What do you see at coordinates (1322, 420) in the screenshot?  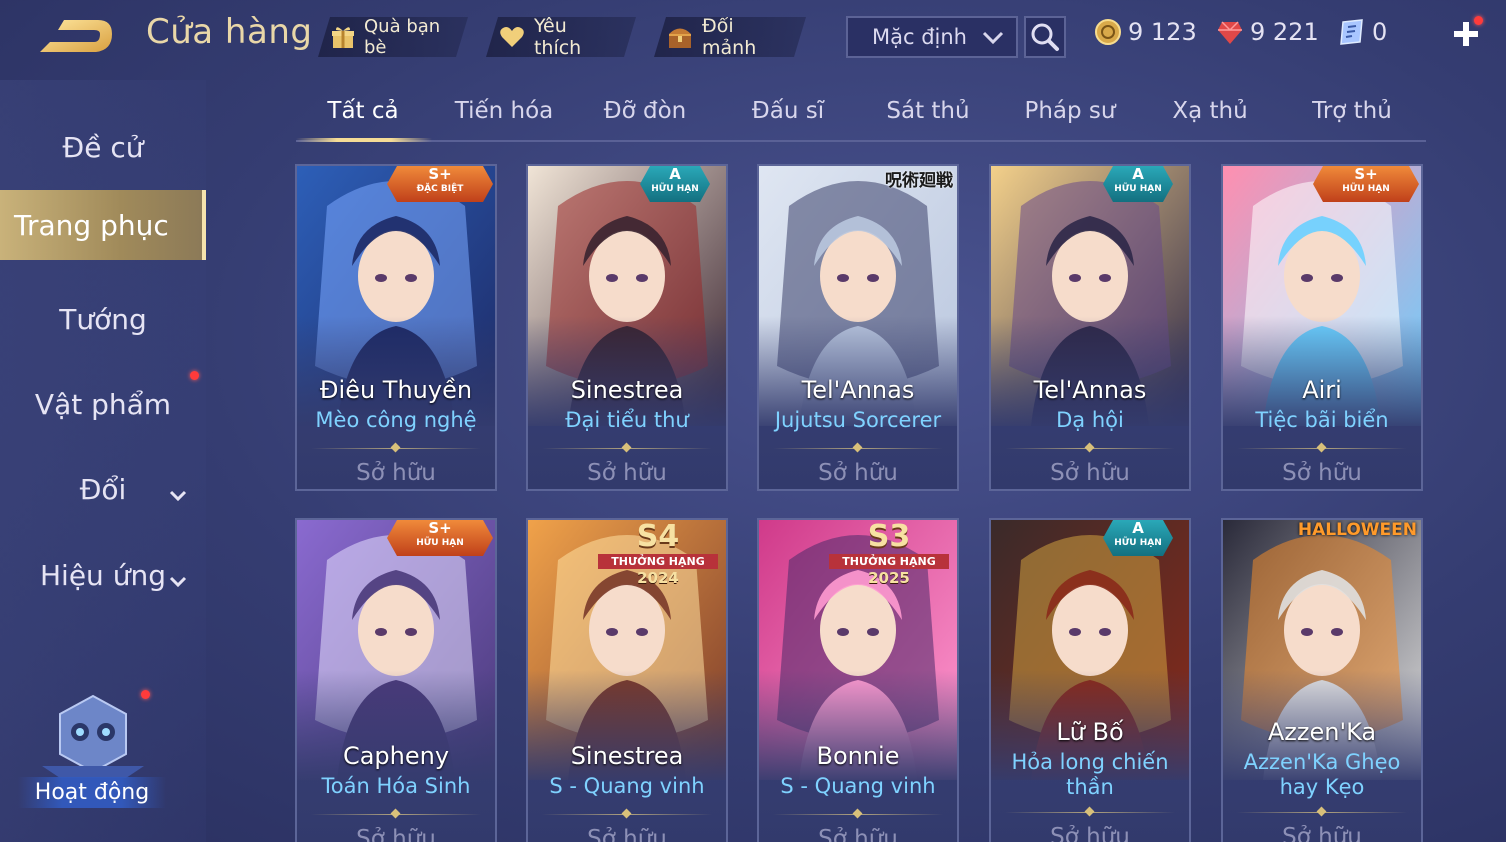 I see `skin-name: Tiệc bãi biển` at bounding box center [1322, 420].